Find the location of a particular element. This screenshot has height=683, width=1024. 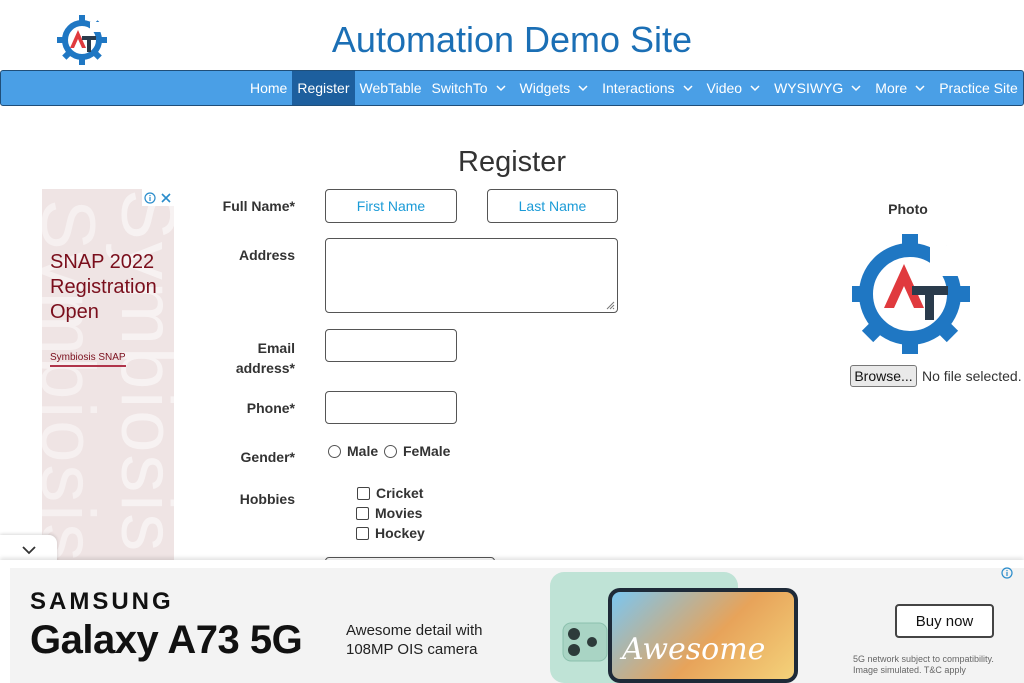

site-title: Automation Demo Site is located at coordinates (512, 39).